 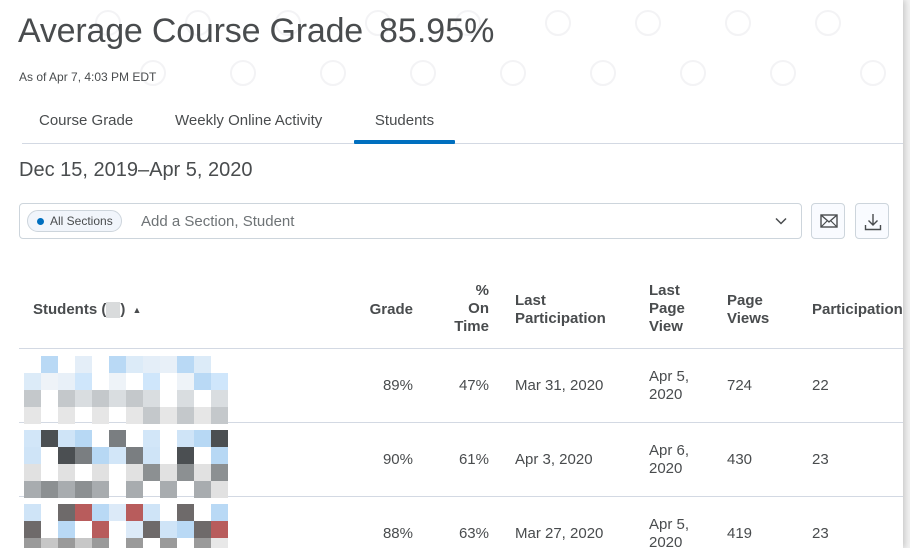 I want to click on cell-grade: 88%, so click(x=397, y=533).